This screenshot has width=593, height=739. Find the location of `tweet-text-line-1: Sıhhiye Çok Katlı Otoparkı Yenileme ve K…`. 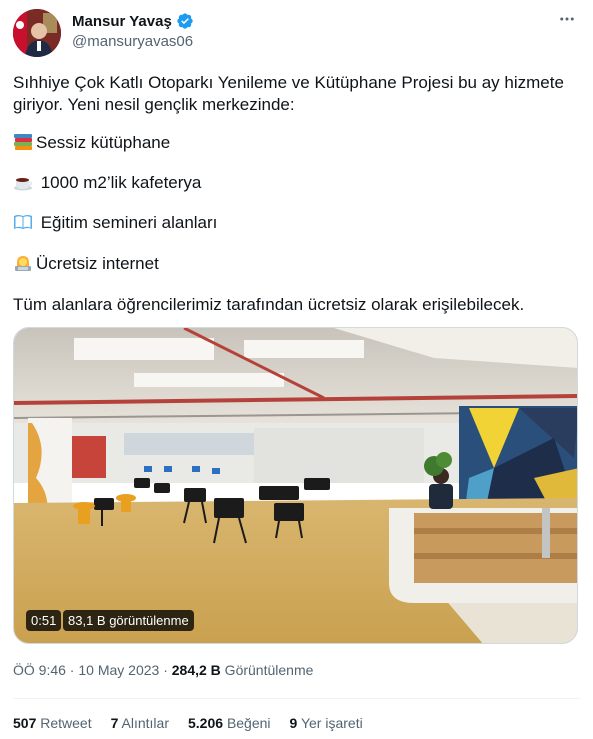

tweet-text-line-1: Sıhhiye Çok Katlı Otoparkı Yenileme ve K… is located at coordinates (288, 82).